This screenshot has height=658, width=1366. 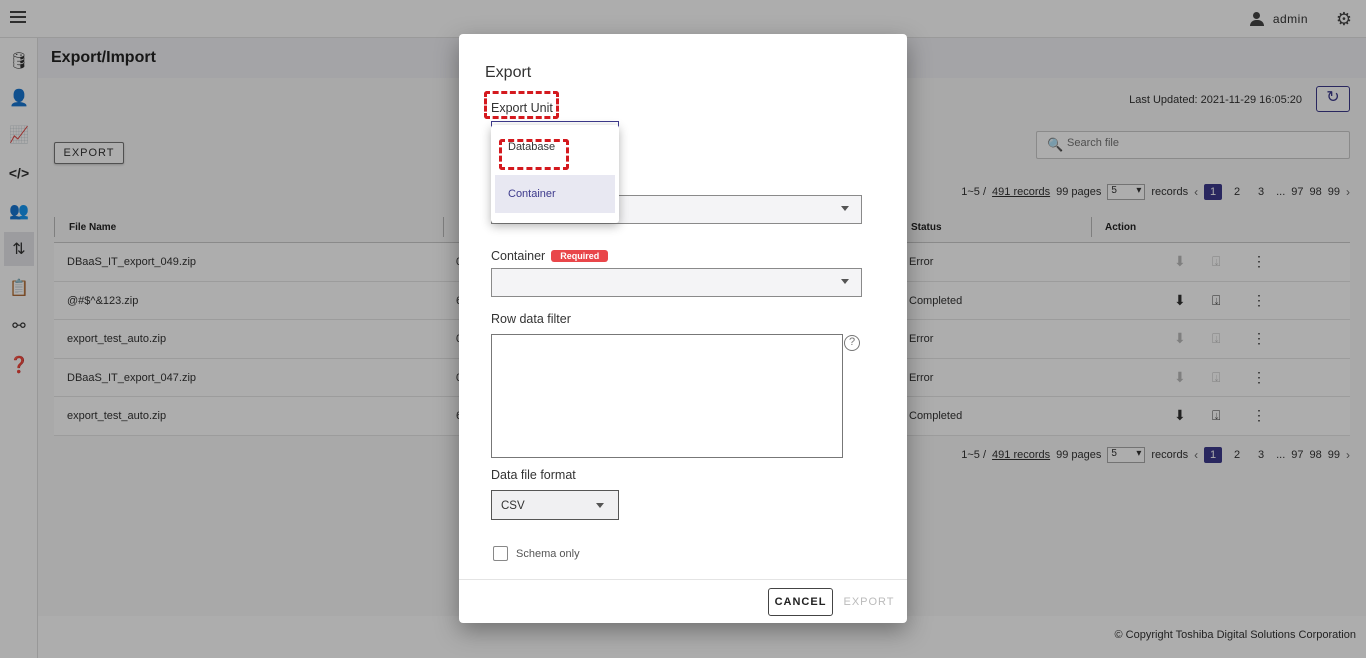 I want to click on data-format-value: CSV, so click(x=513, y=506).